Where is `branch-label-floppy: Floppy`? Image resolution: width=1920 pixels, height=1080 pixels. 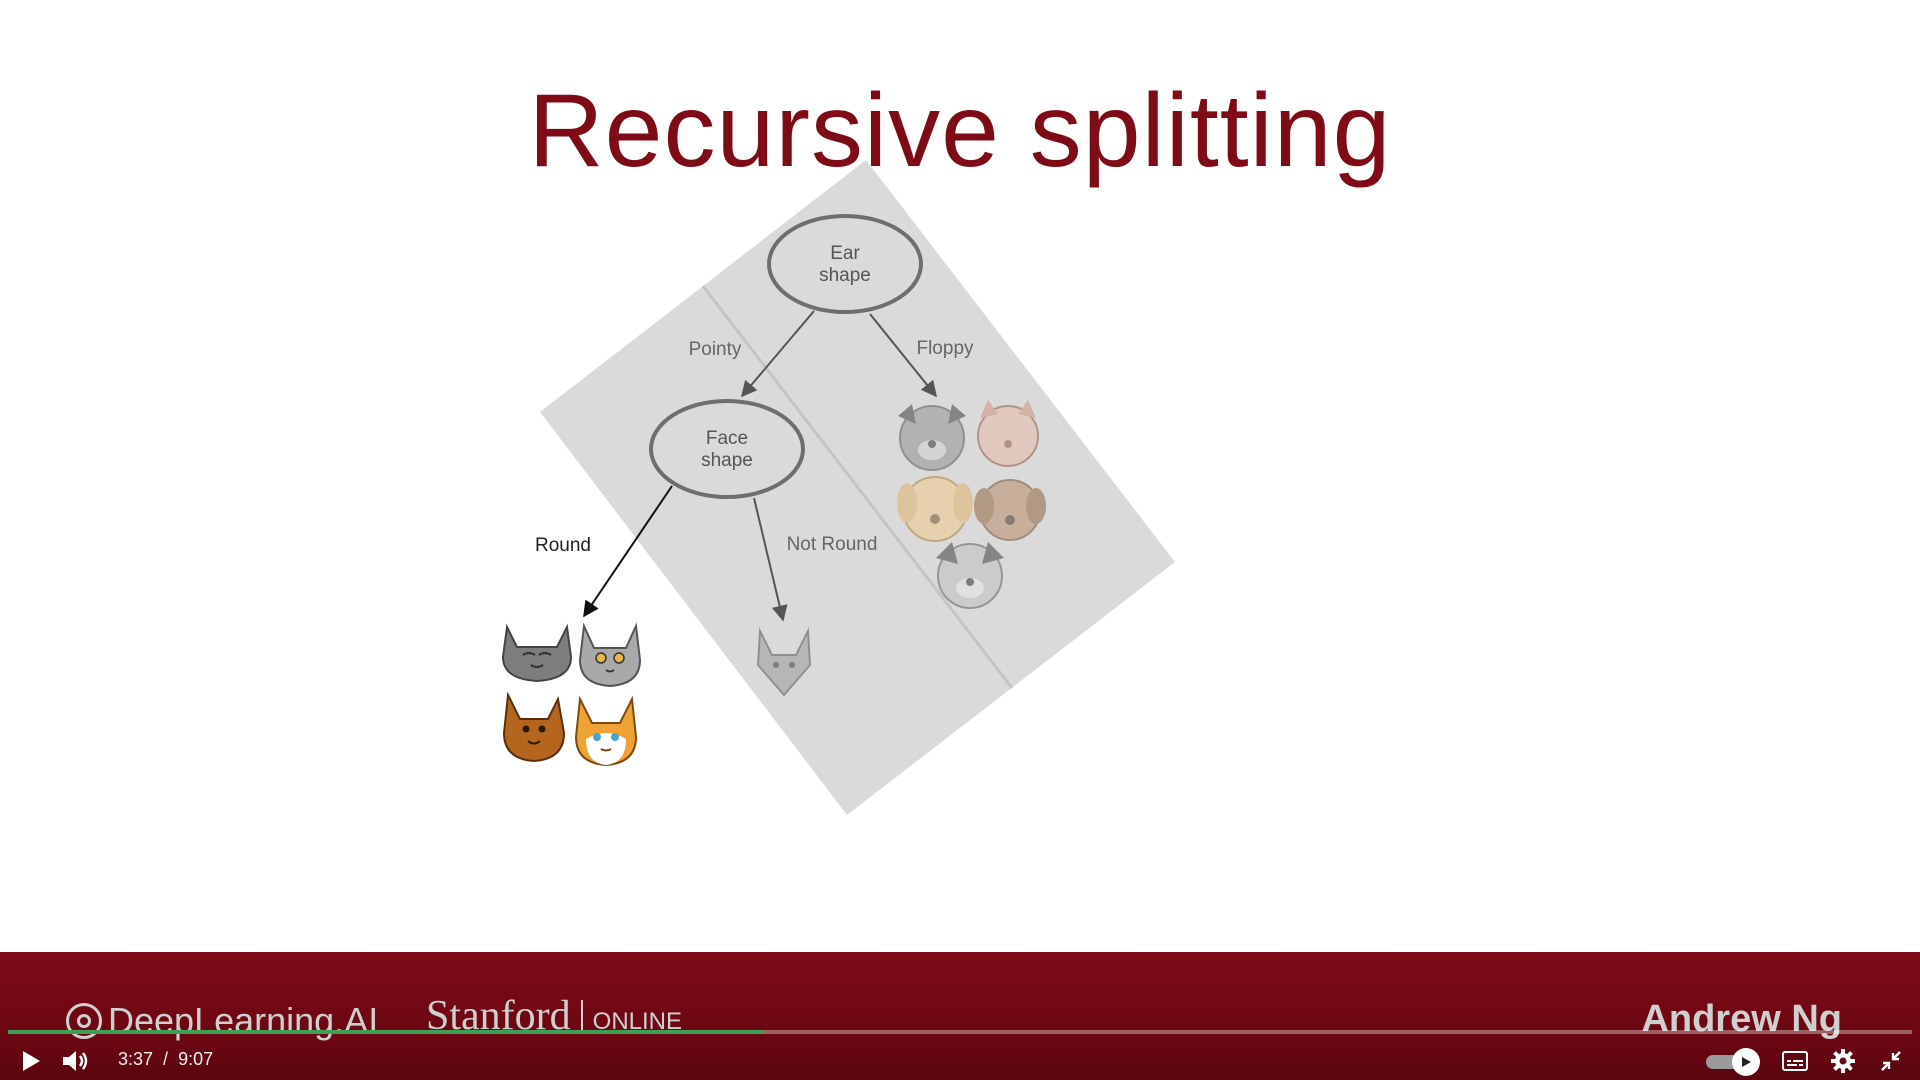
branch-label-floppy: Floppy is located at coordinates (945, 348).